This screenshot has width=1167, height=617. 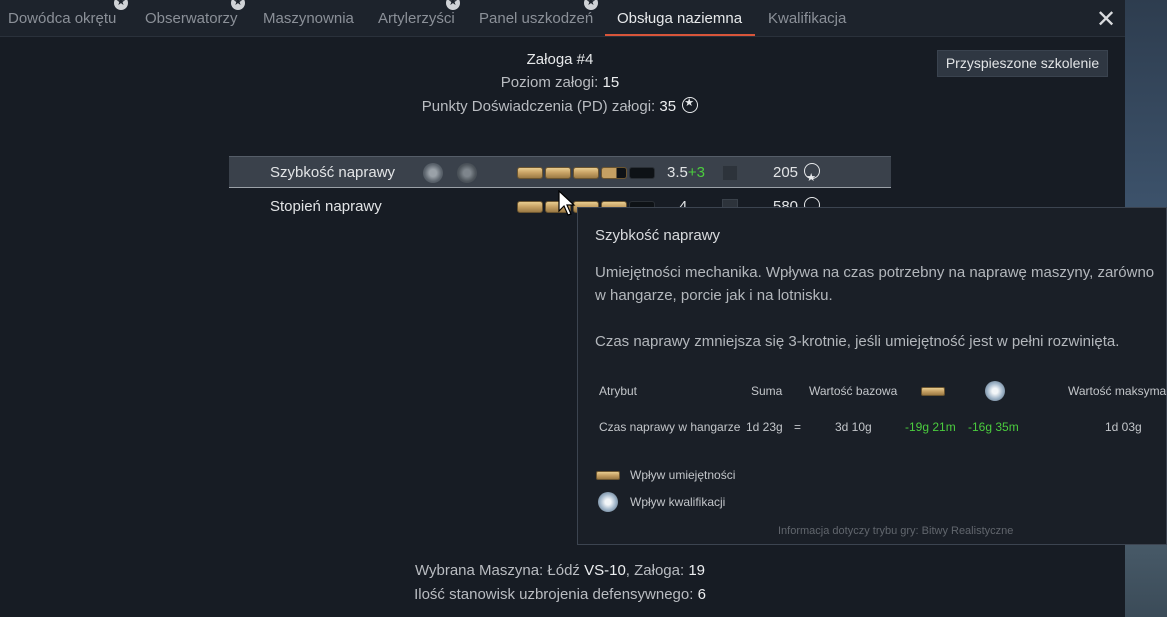 I want to click on vehicle-label: Wybrana Maszyna: Łódź, so click(x=497, y=570).